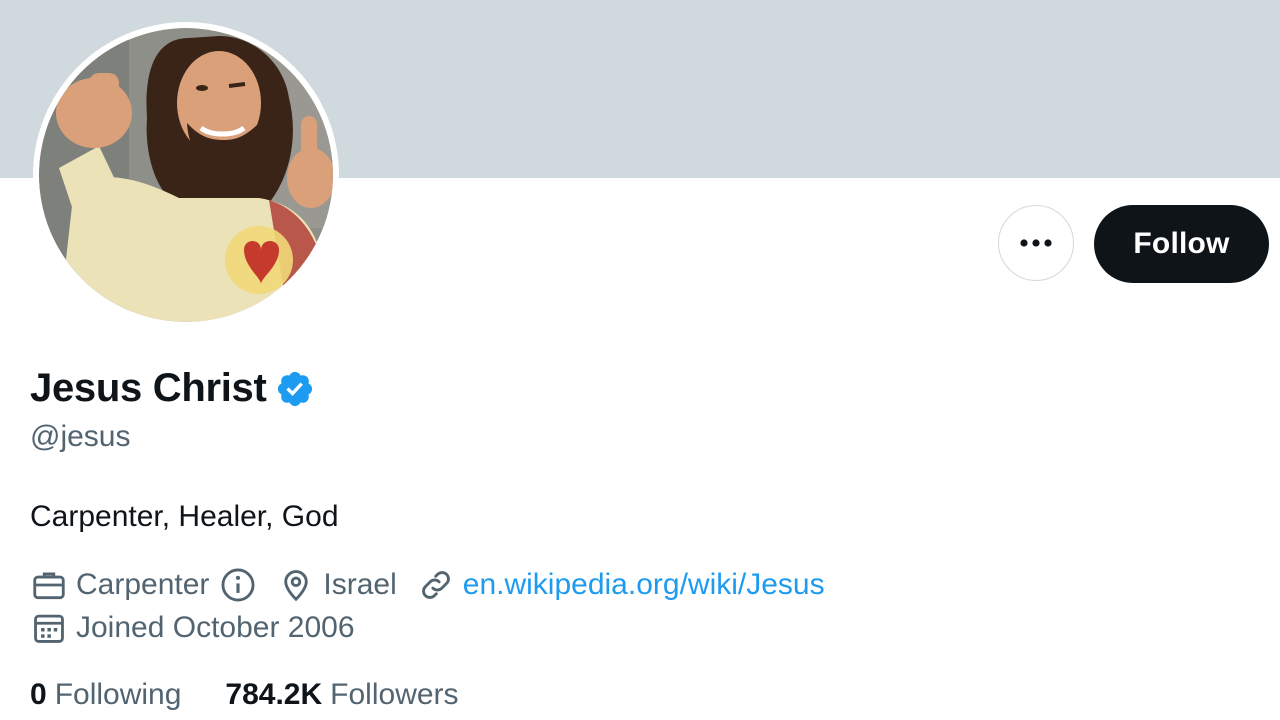  Describe the element at coordinates (274, 694) in the screenshot. I see `followers-count: 784.2K` at that location.